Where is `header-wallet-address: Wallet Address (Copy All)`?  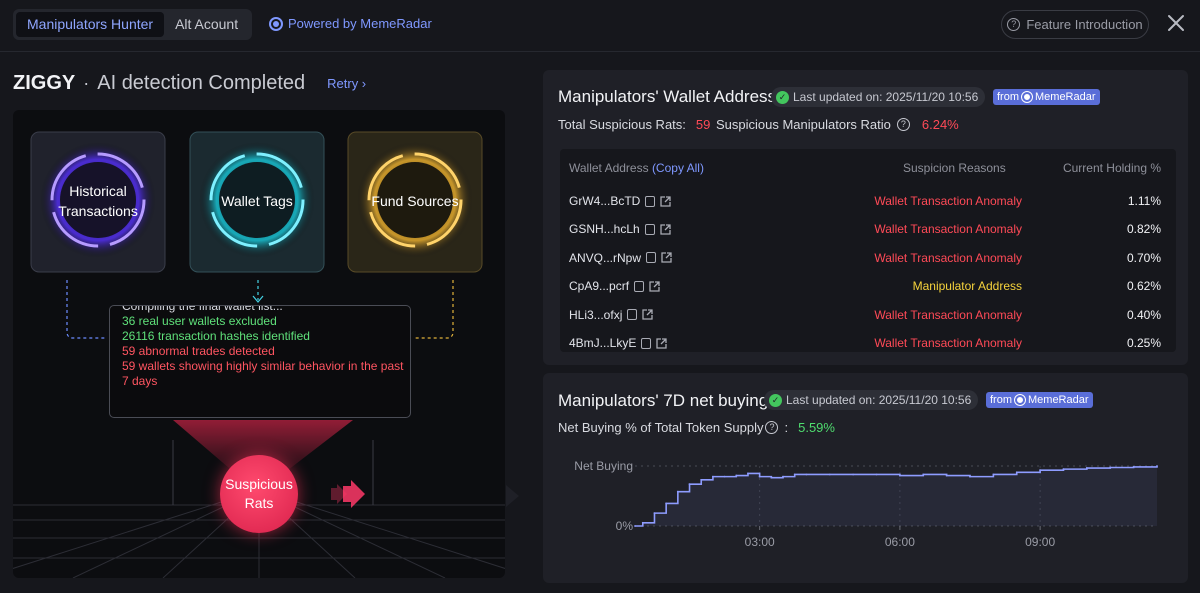 header-wallet-address: Wallet Address (Copy All) is located at coordinates (636, 168).